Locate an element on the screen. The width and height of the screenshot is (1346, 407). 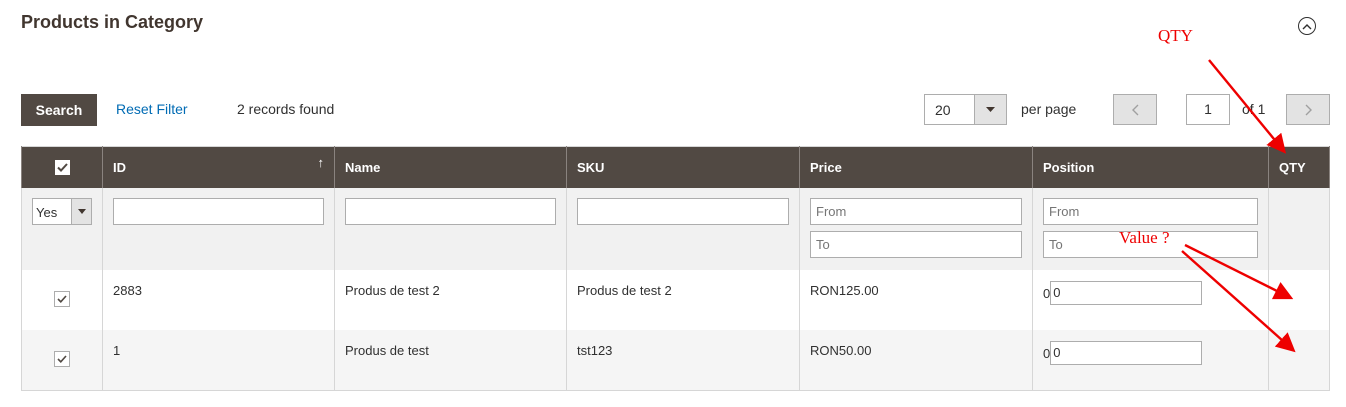
collapse-icon is located at coordinates (1307, 26).